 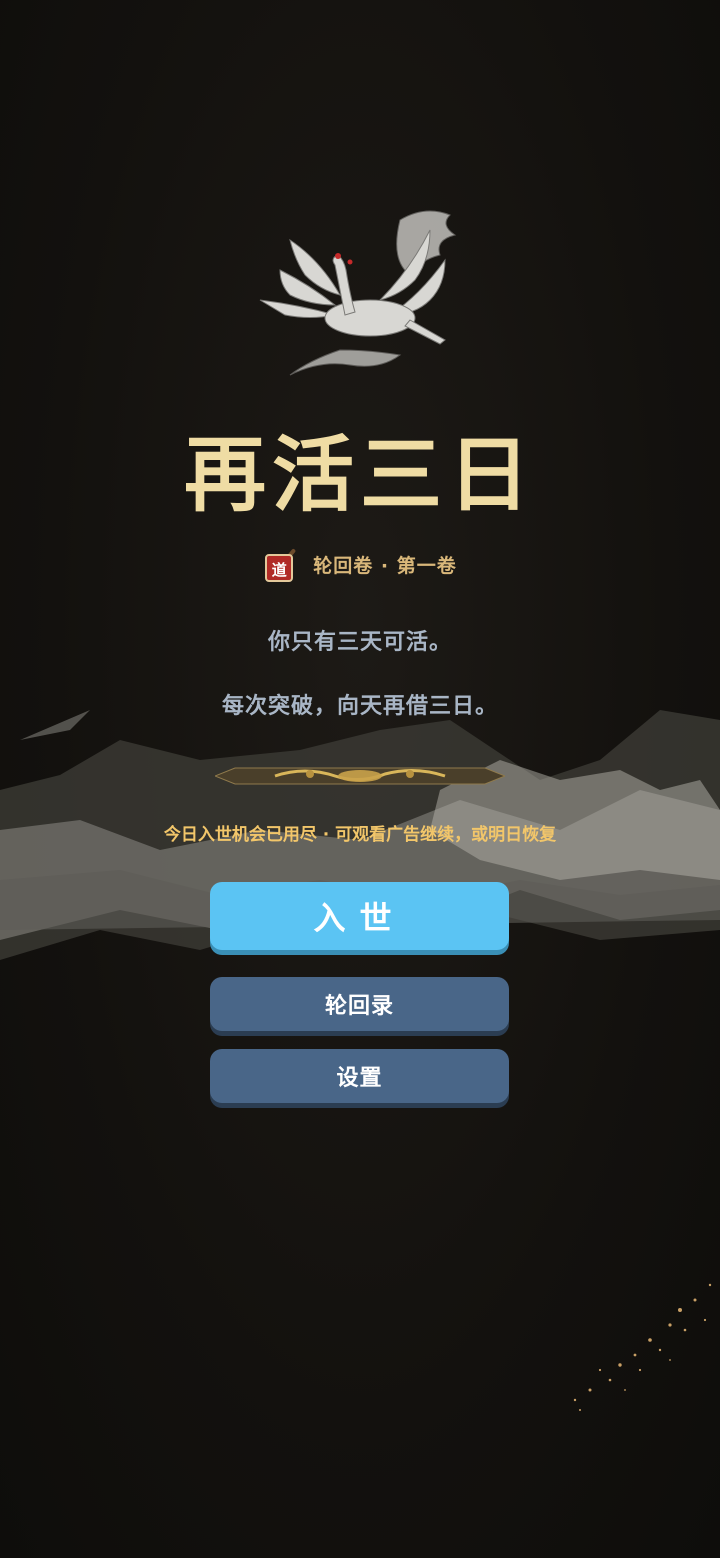 What do you see at coordinates (360, 835) in the screenshot?
I see `daily-limit-notice: 今日入世机会已用尽 · 可观看广告继续，或明日恢复` at bounding box center [360, 835].